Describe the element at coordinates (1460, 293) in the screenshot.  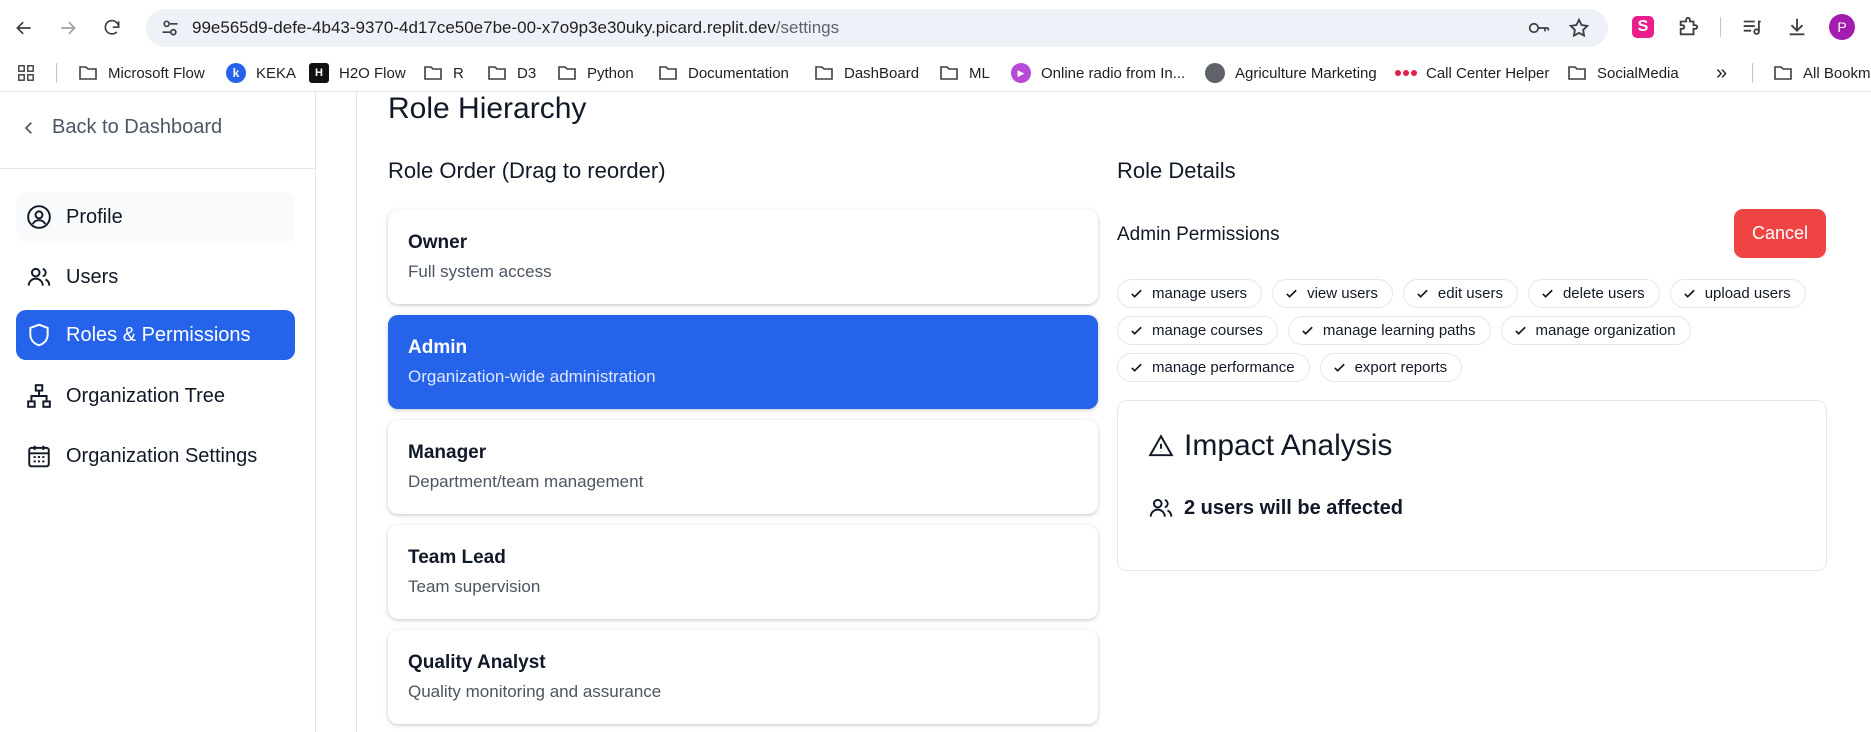
I see `permission-chip: edit users` at that location.